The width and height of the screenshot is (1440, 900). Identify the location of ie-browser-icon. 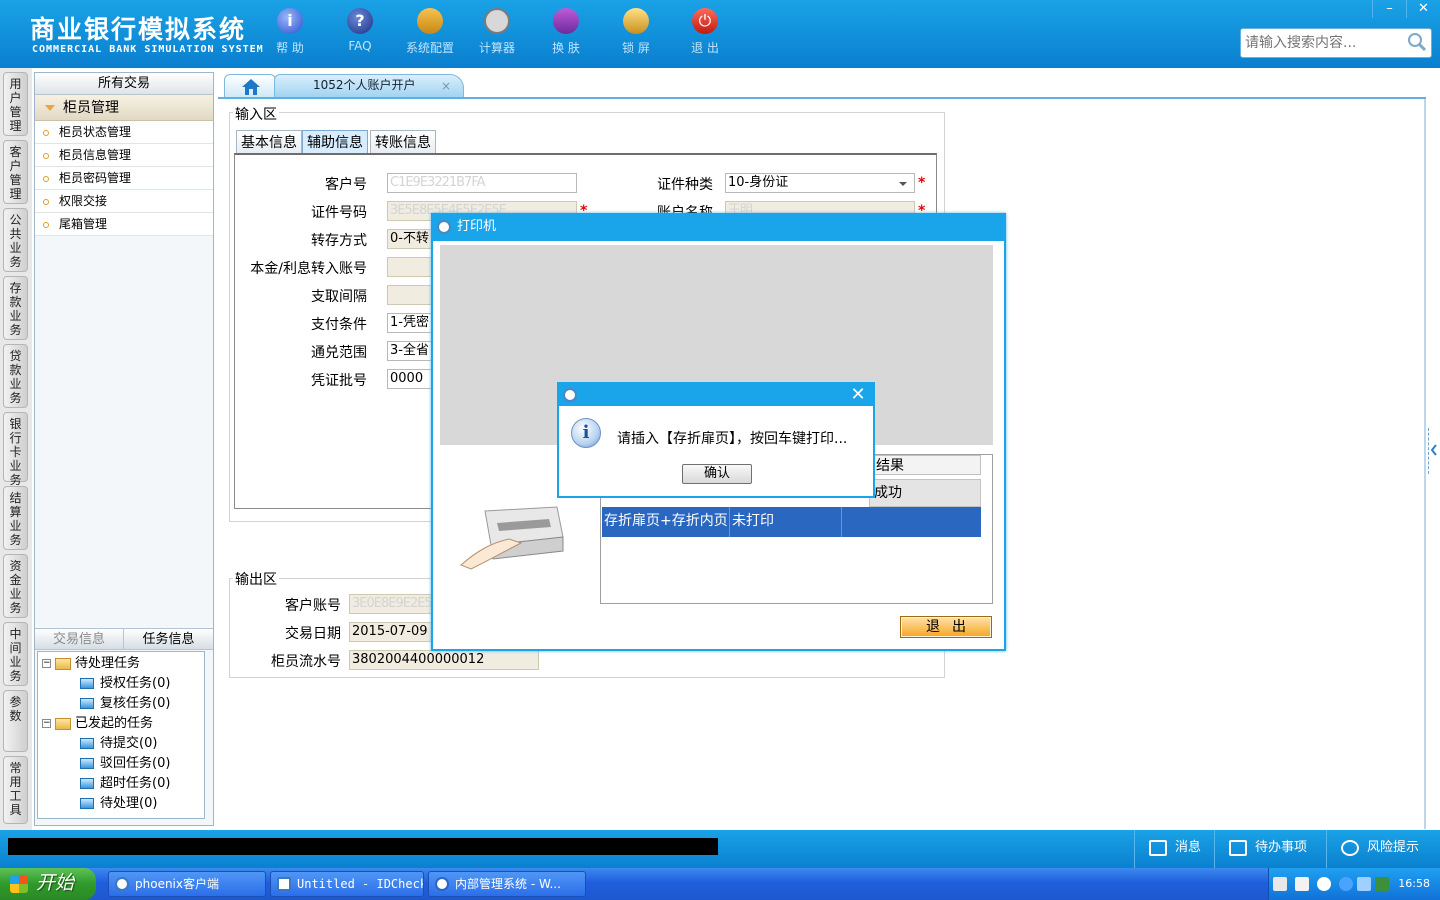
(442, 884).